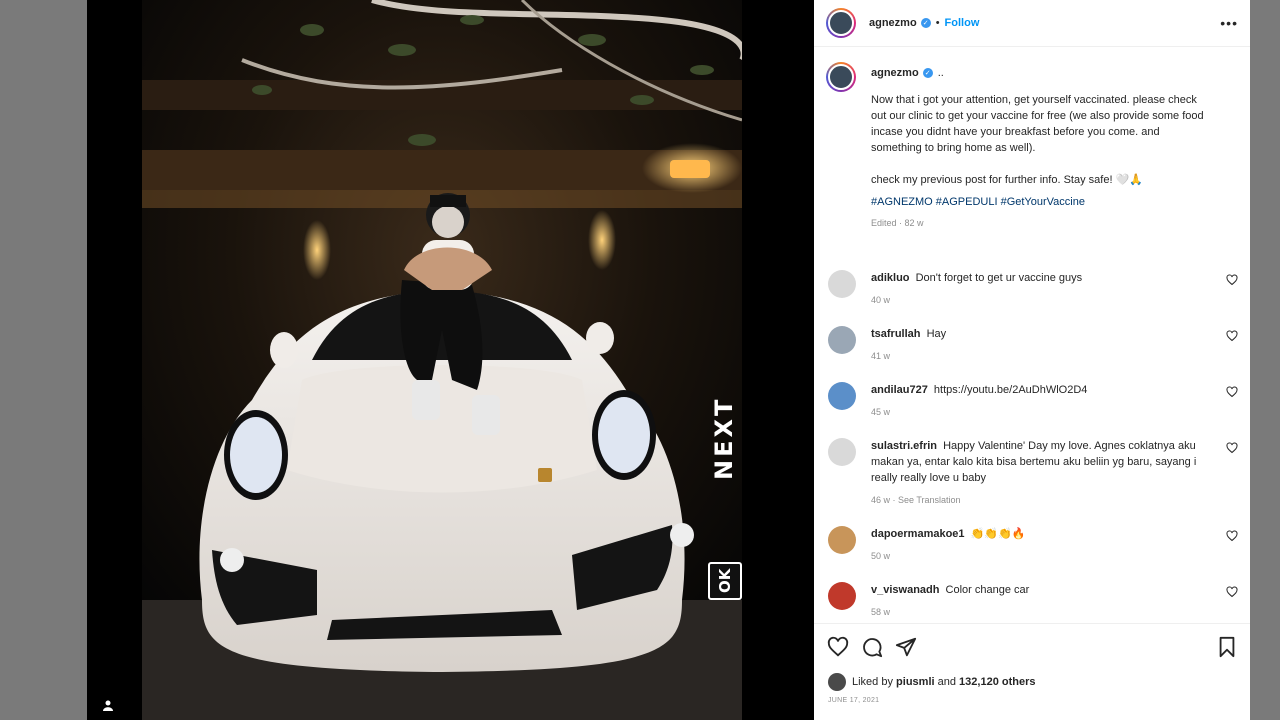 This screenshot has height=720, width=1280. I want to click on share-paper-plane-icon, so click(906, 647).